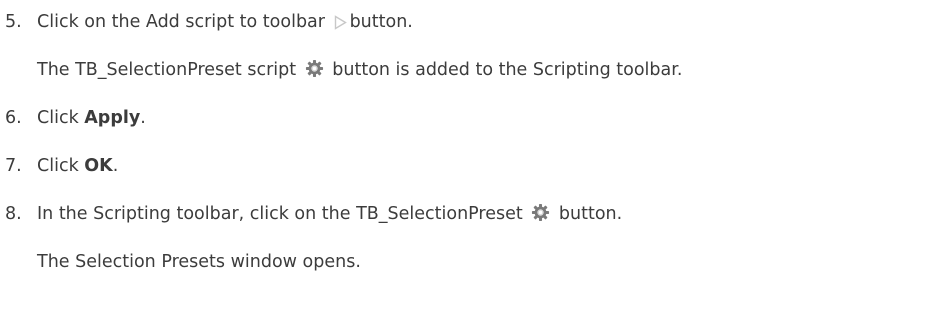 The image size is (927, 334). What do you see at coordinates (13, 22) in the screenshot?
I see `step-number: 5.` at bounding box center [13, 22].